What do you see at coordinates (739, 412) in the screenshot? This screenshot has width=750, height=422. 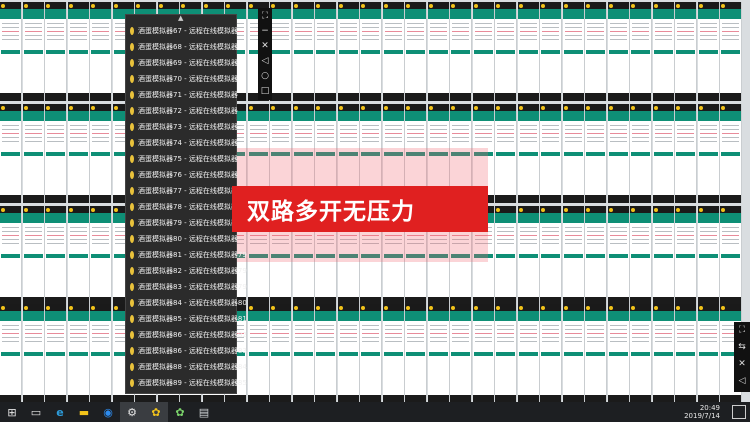 I see `notification-icon` at bounding box center [739, 412].